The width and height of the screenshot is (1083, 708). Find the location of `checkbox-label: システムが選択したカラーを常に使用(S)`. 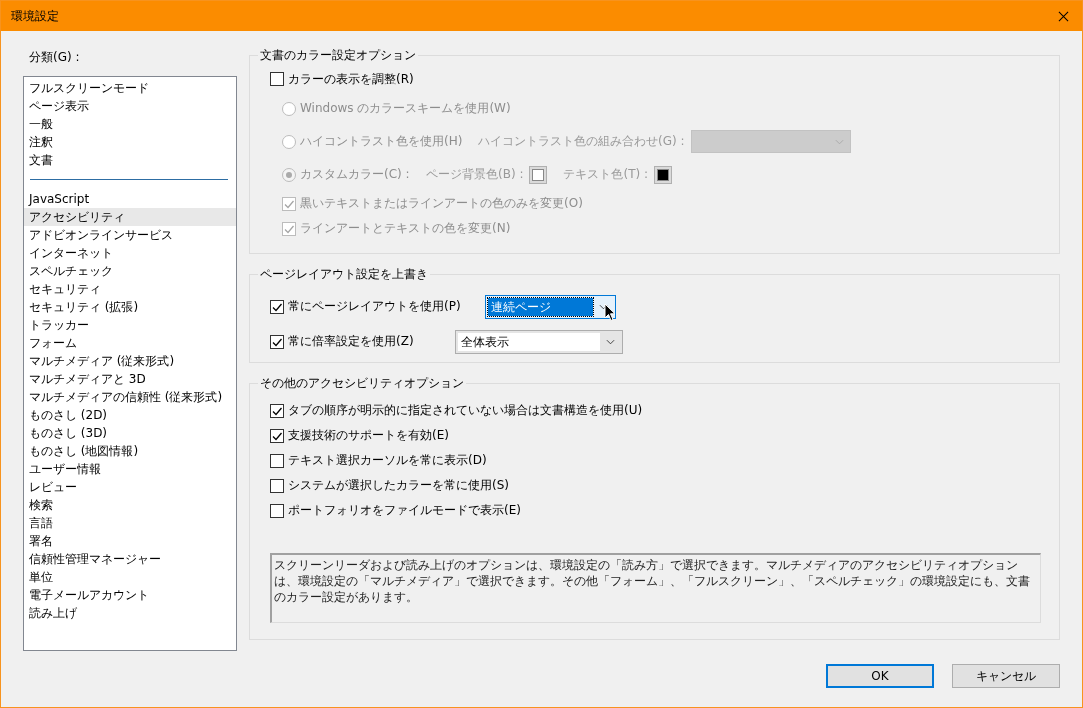

checkbox-label: システムが選択したカラーを常に使用(S) is located at coordinates (398, 485).